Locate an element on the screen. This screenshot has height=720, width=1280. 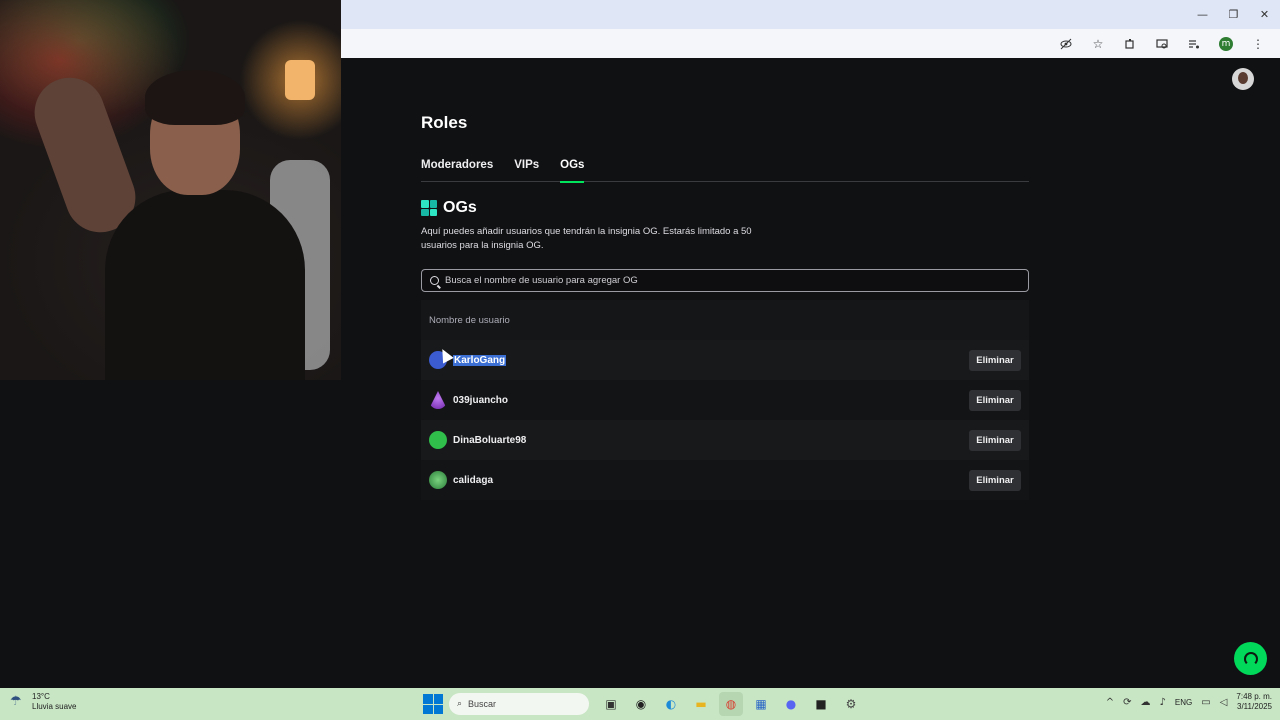
tab-ogs: OGs is located at coordinates (572, 170).